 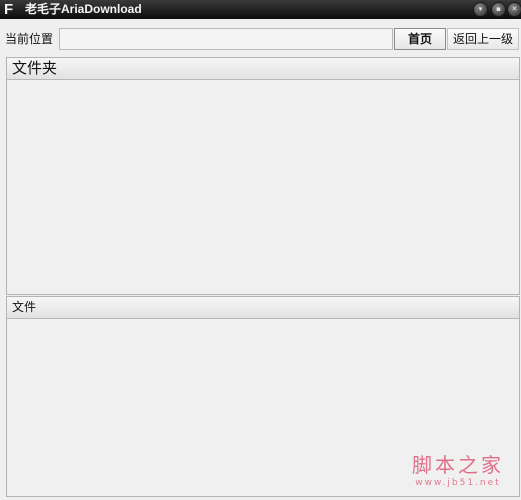 I want to click on minimize-button: ▾, so click(x=480, y=9).